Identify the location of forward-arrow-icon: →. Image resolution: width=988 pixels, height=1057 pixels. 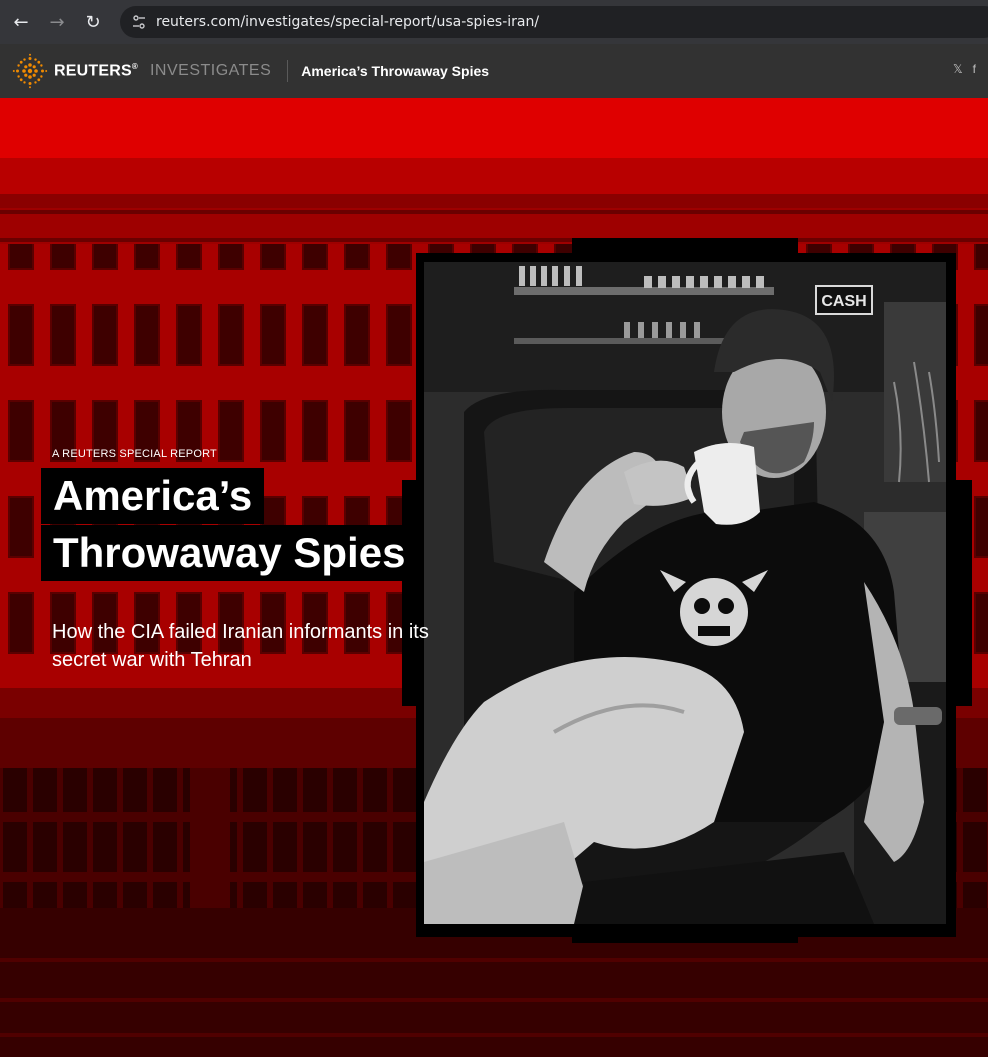
(57, 22).